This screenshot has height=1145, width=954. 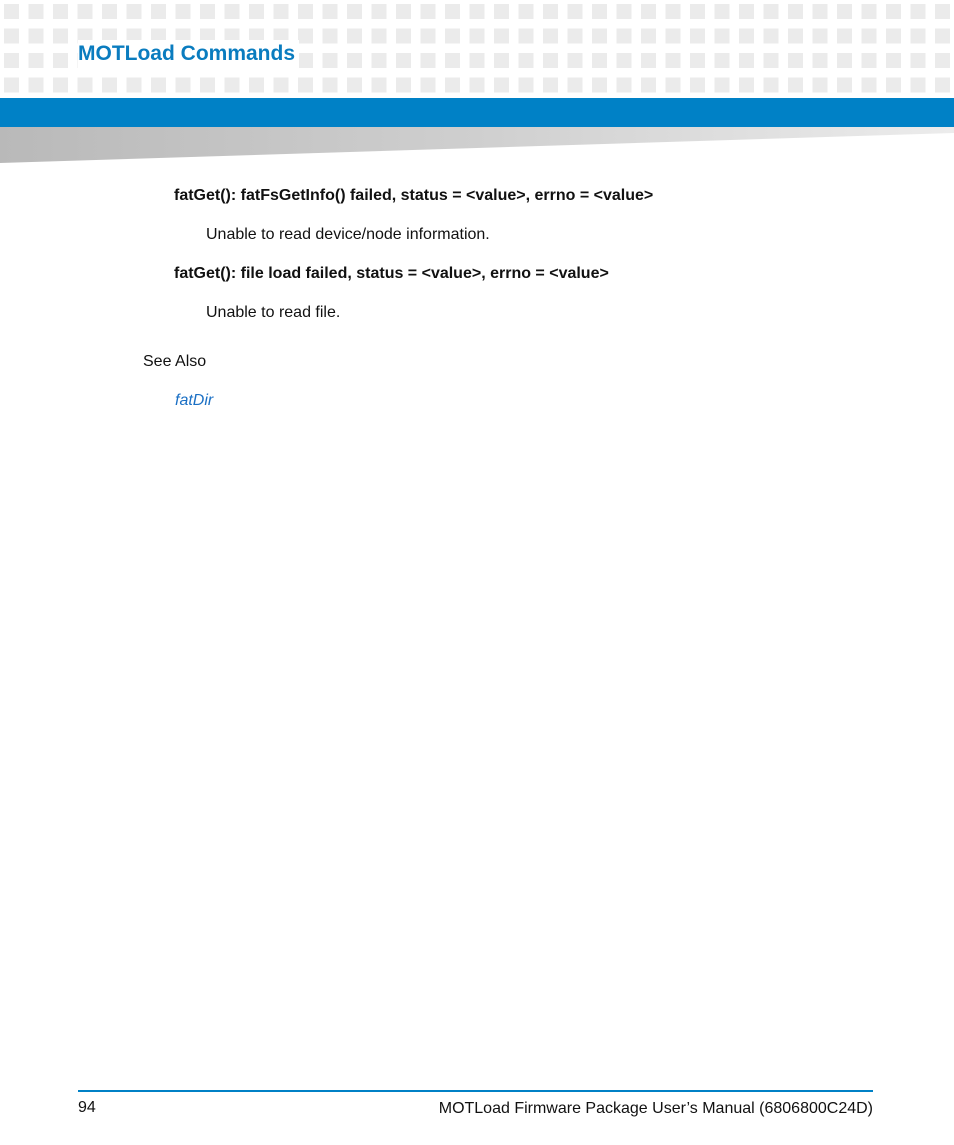 I want to click on see-also-label: See Also, so click(x=175, y=361).